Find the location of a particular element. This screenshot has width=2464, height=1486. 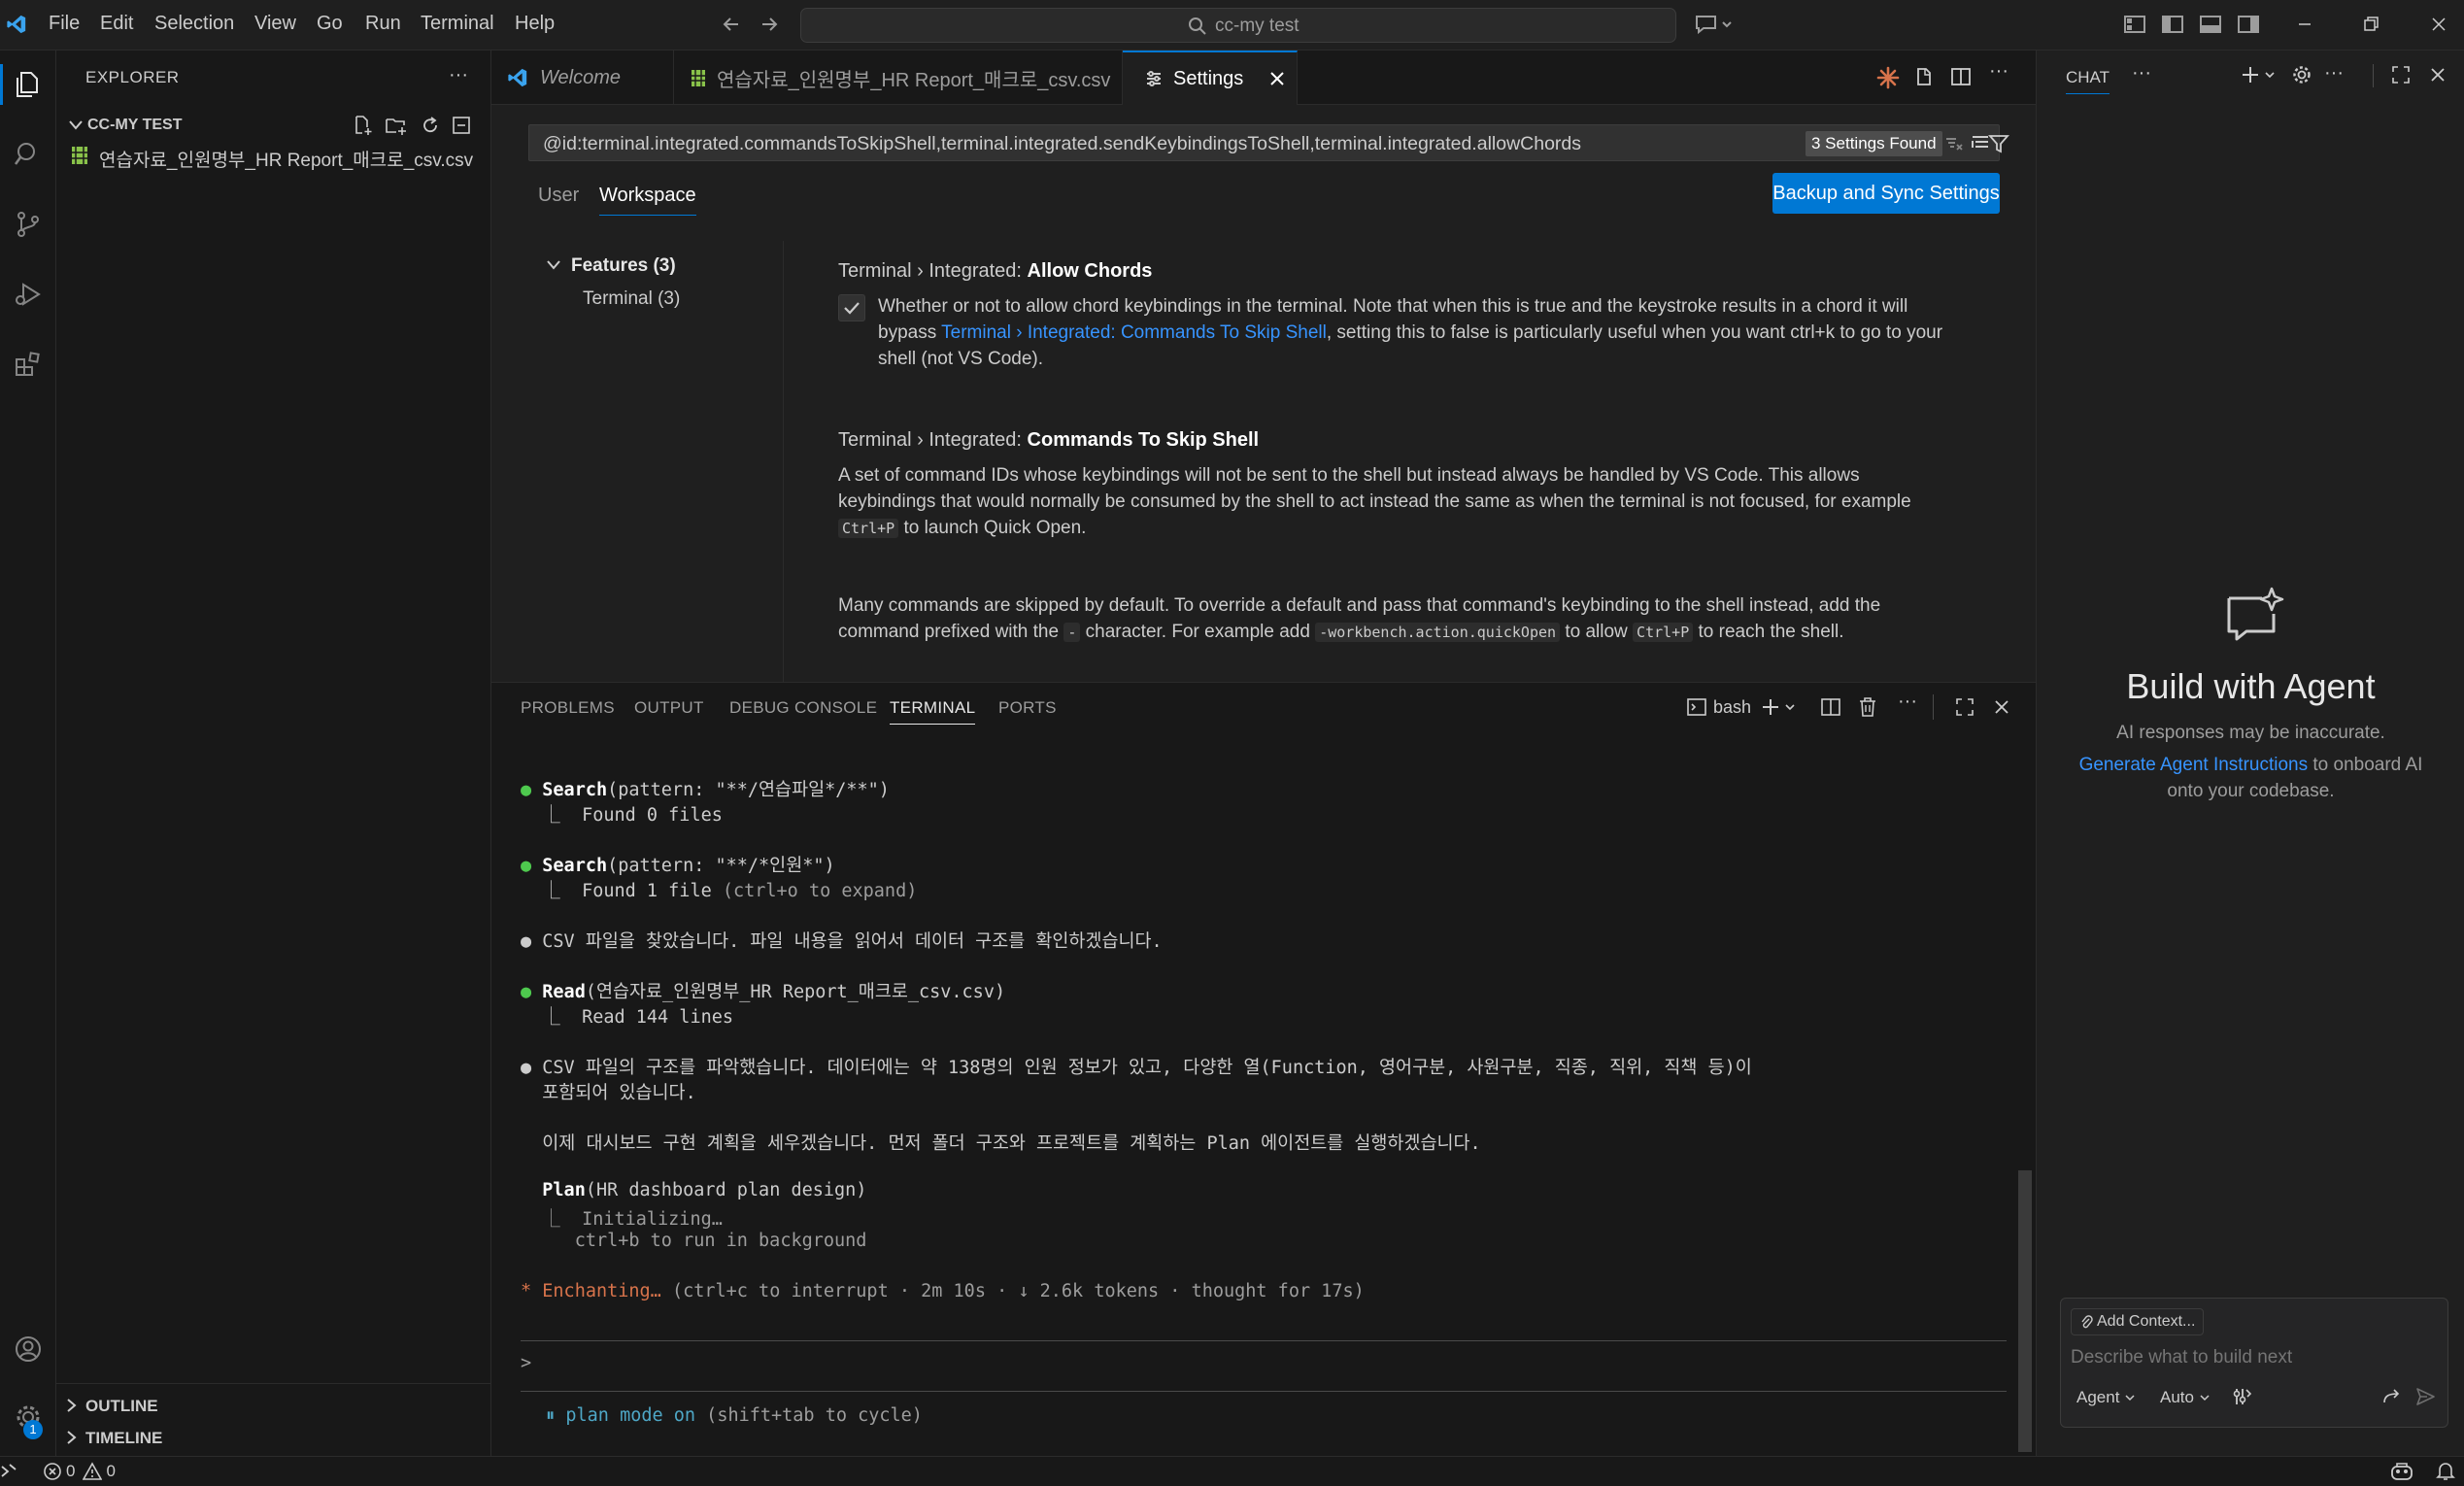

desc-text: to launch Quick Open. is located at coordinates (992, 528).